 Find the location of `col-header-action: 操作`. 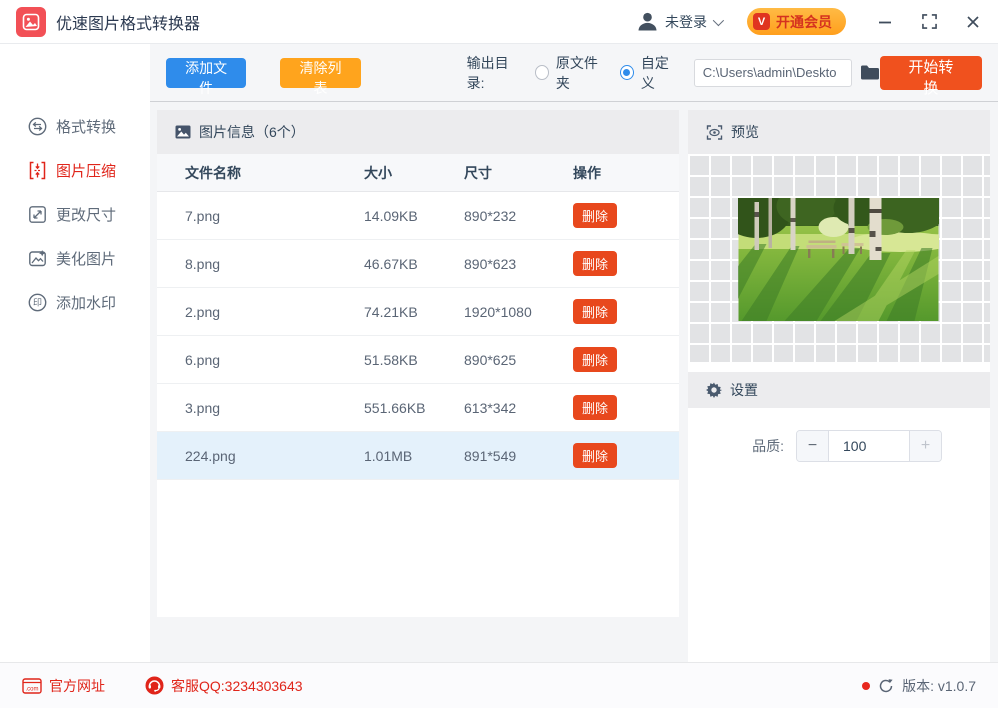

col-header-action: 操作 is located at coordinates (587, 172).